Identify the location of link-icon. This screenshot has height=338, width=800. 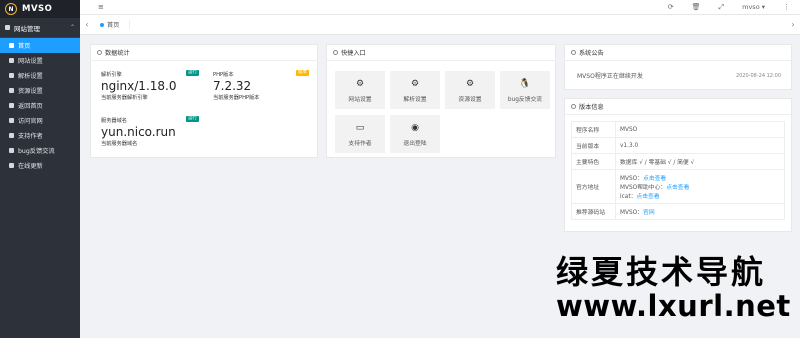
(11, 120).